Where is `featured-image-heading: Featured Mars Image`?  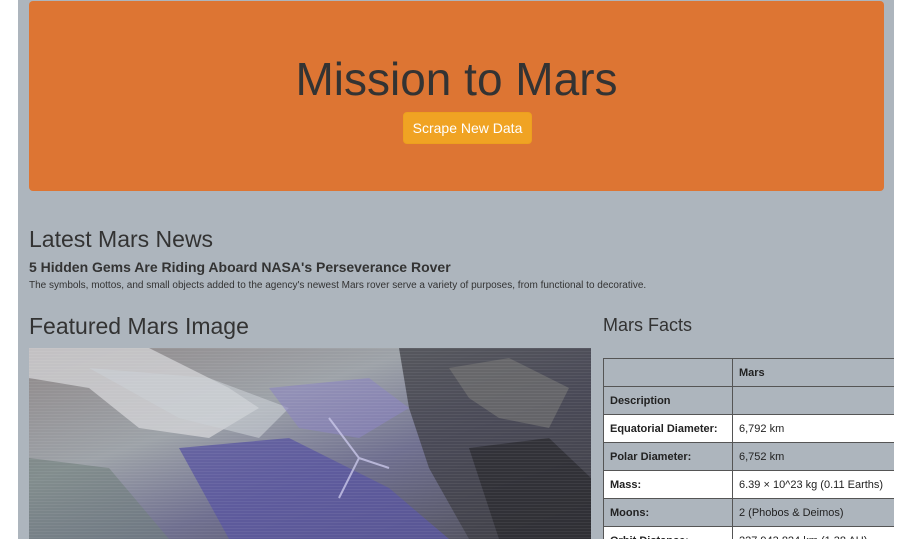 featured-image-heading: Featured Mars Image is located at coordinates (139, 326).